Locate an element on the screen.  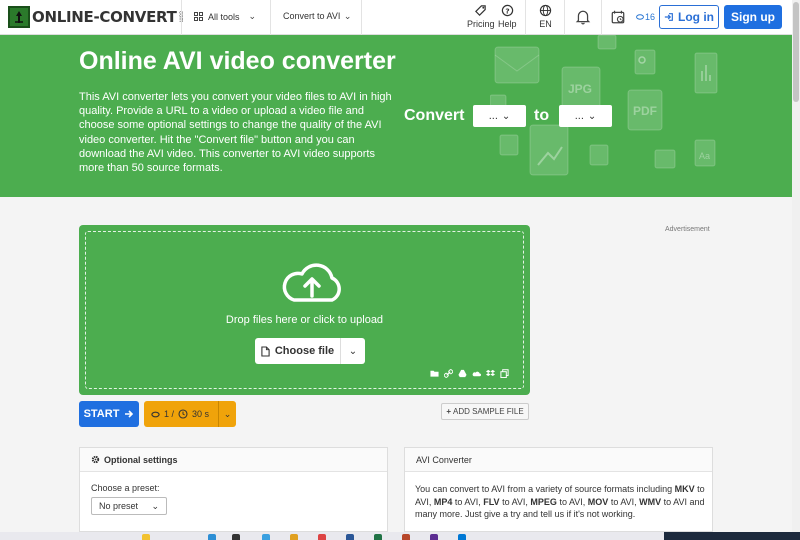
bell-icon is located at coordinates (583, 17).